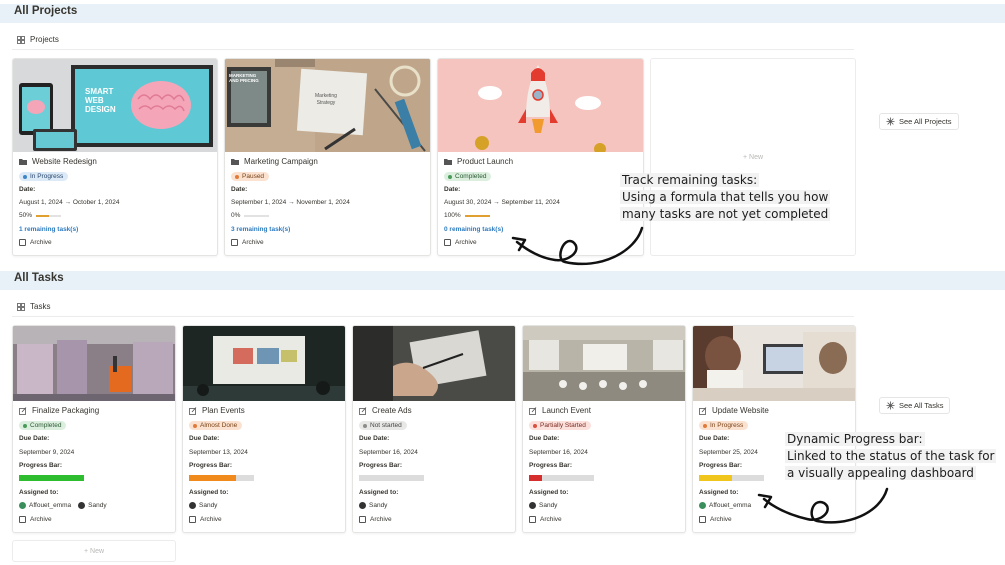  Describe the element at coordinates (915, 405) in the screenshot. I see `see-all-tasks-button: See All Tasks` at that location.